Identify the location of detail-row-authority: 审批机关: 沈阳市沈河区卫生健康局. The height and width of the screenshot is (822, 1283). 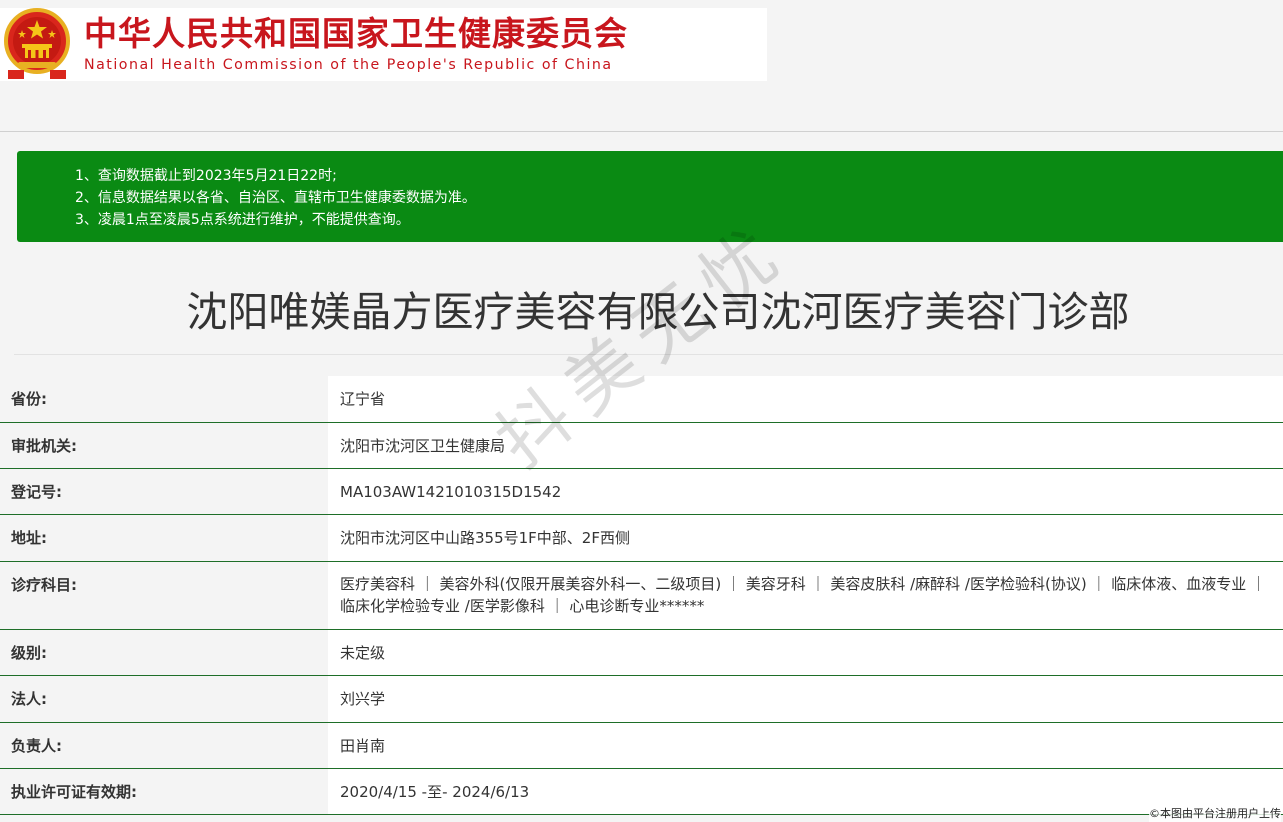
(641, 446).